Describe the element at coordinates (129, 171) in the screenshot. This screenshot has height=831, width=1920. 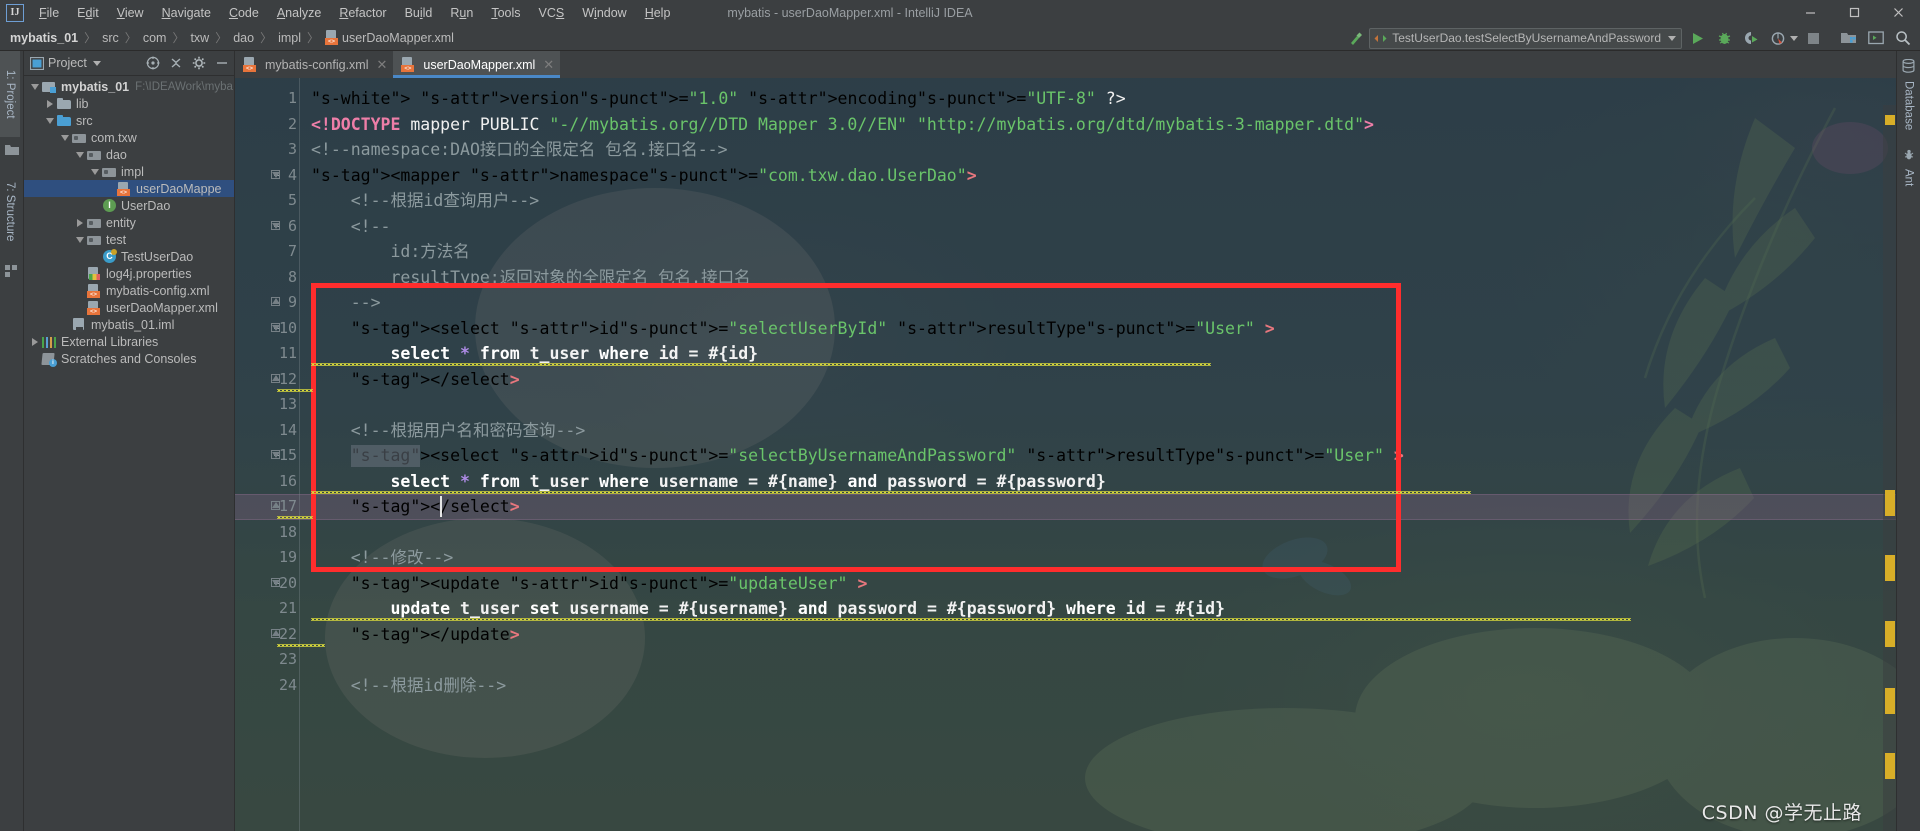
I see `tree-node-impl: impl` at that location.